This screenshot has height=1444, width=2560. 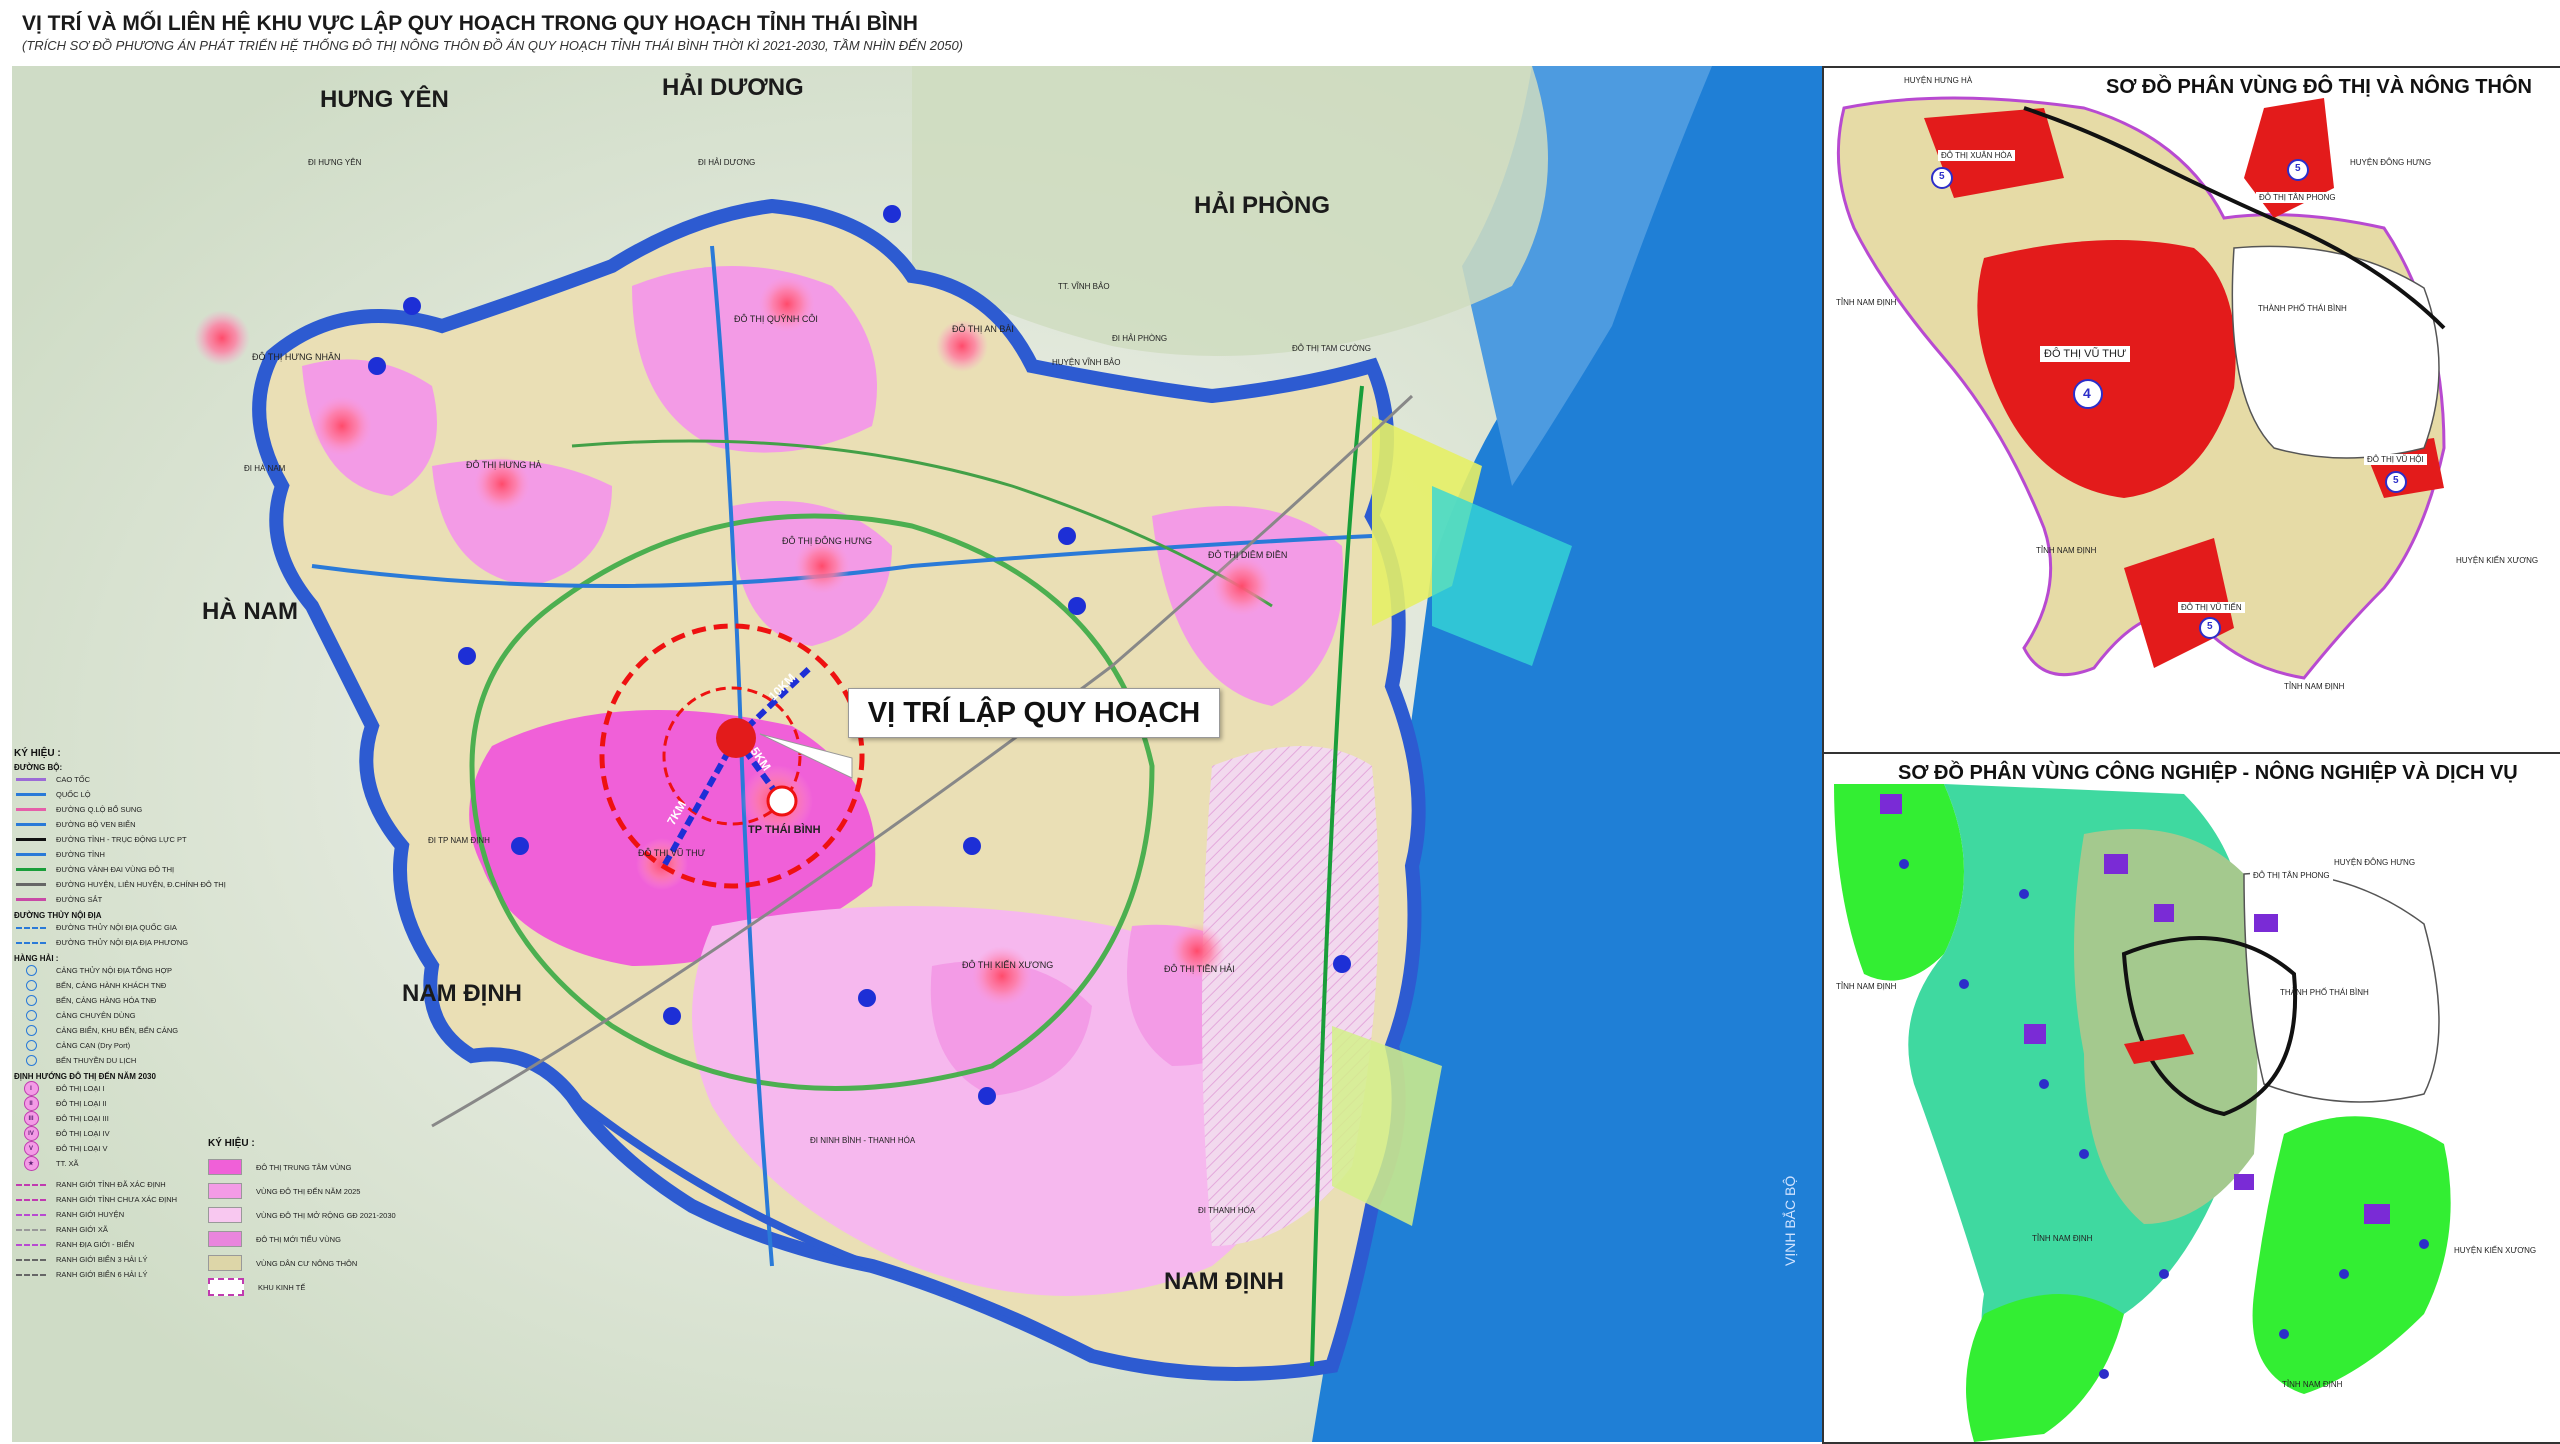 What do you see at coordinates (1866, 986) in the screenshot?
I see `inset2-label-nam-dinh-1: TỈNH NAM ĐỊNH` at bounding box center [1866, 986].